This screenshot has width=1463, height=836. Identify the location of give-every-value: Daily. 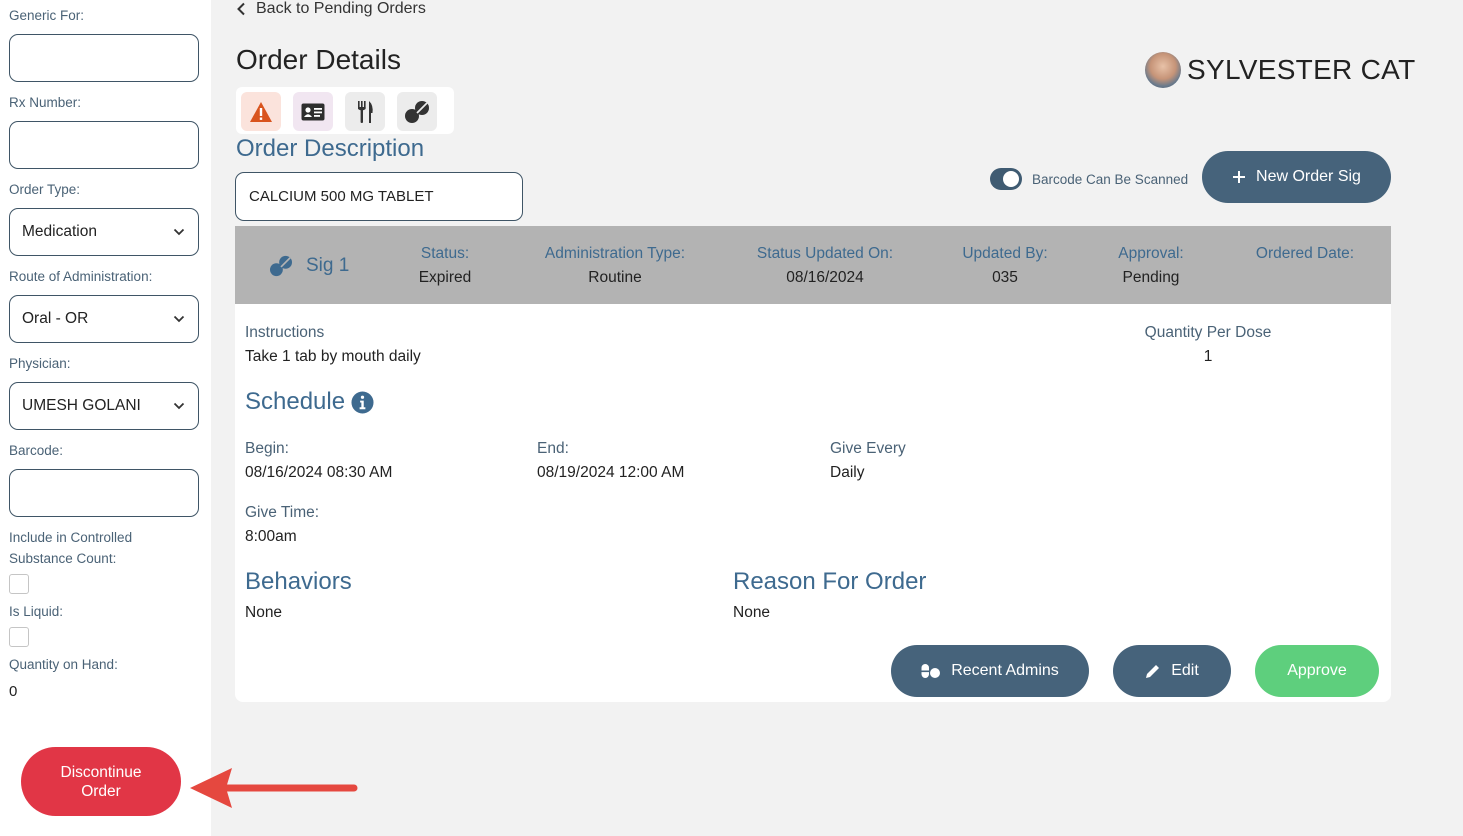
(847, 472).